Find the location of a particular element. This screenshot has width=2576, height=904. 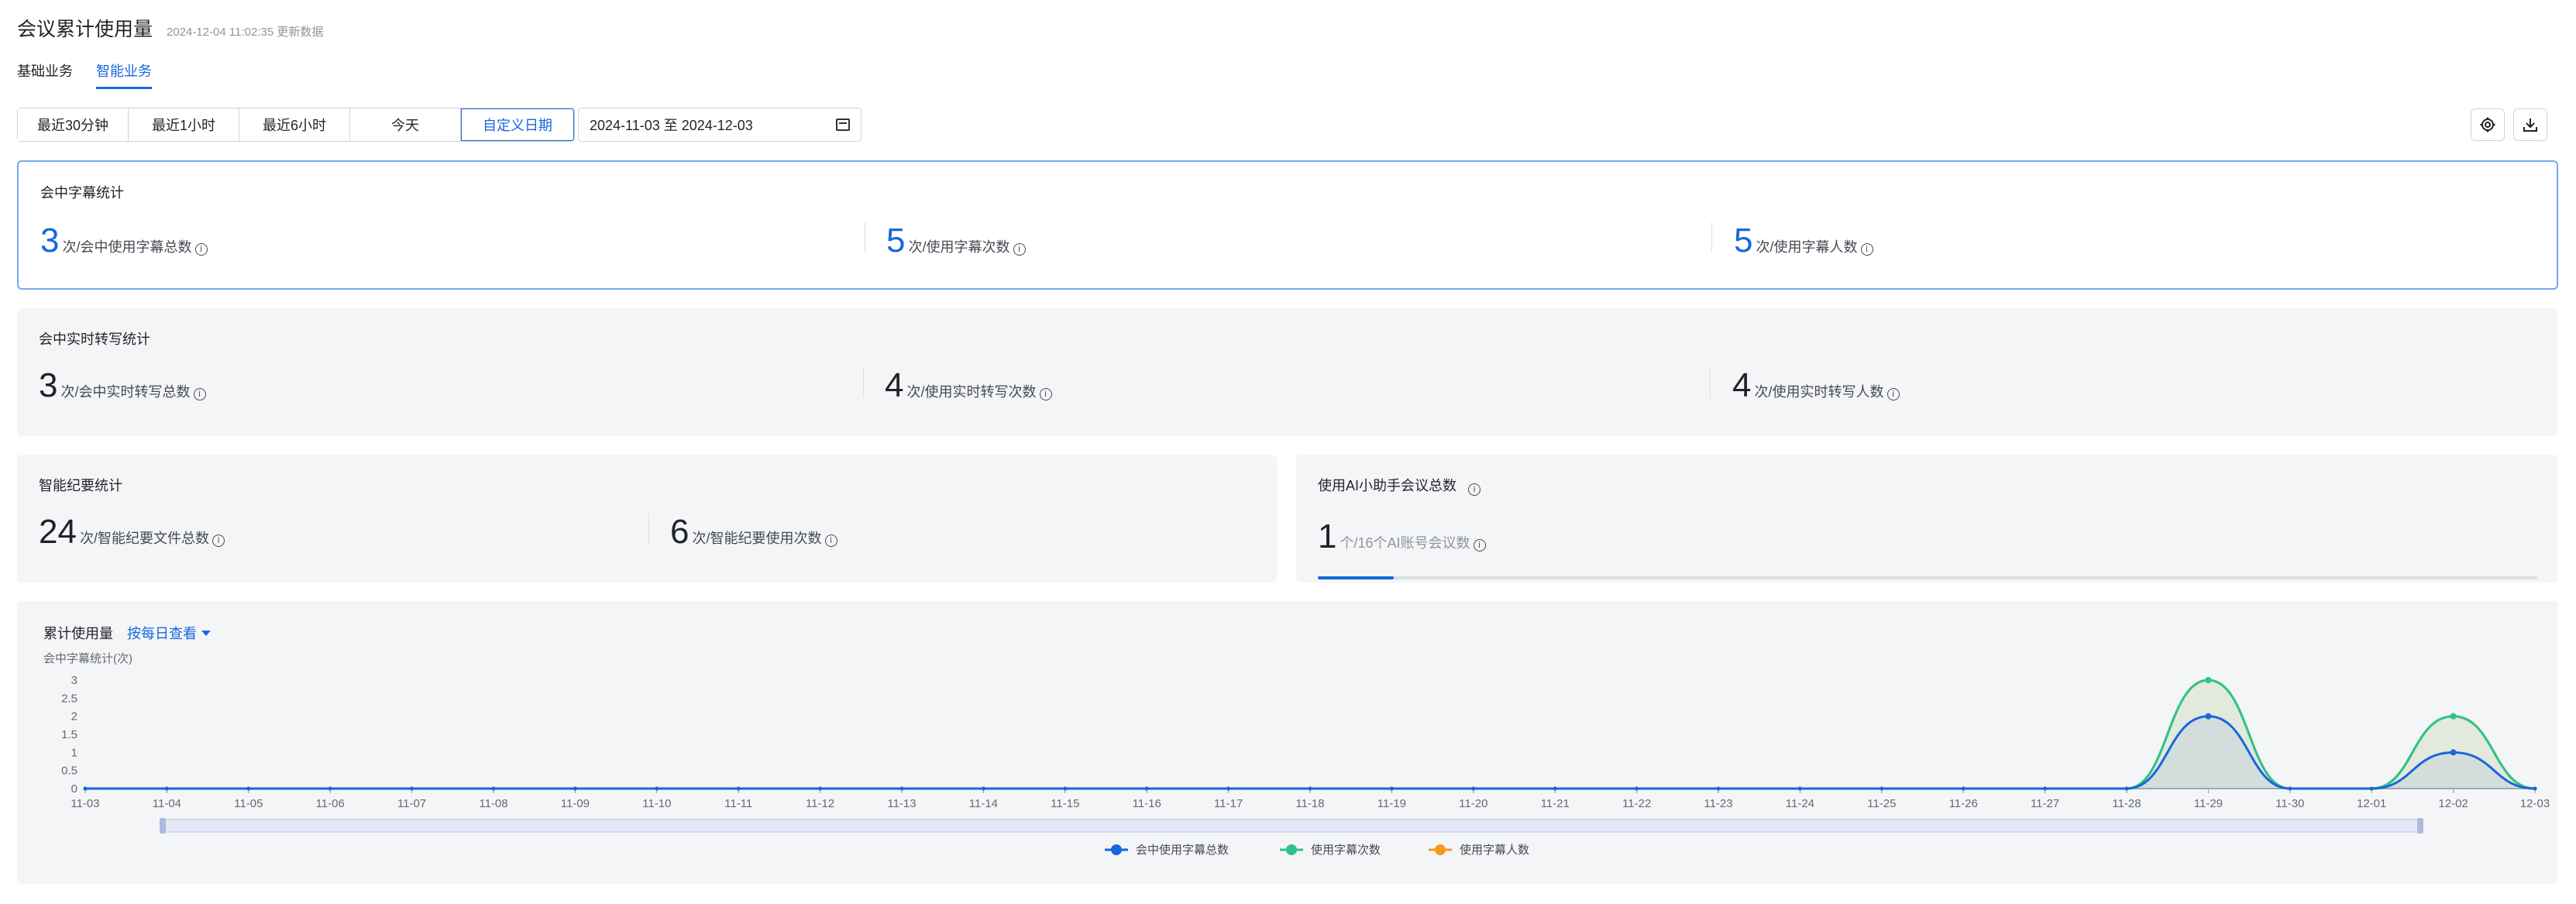

metric-label: 次/智能纪要文件总数 is located at coordinates (144, 538).